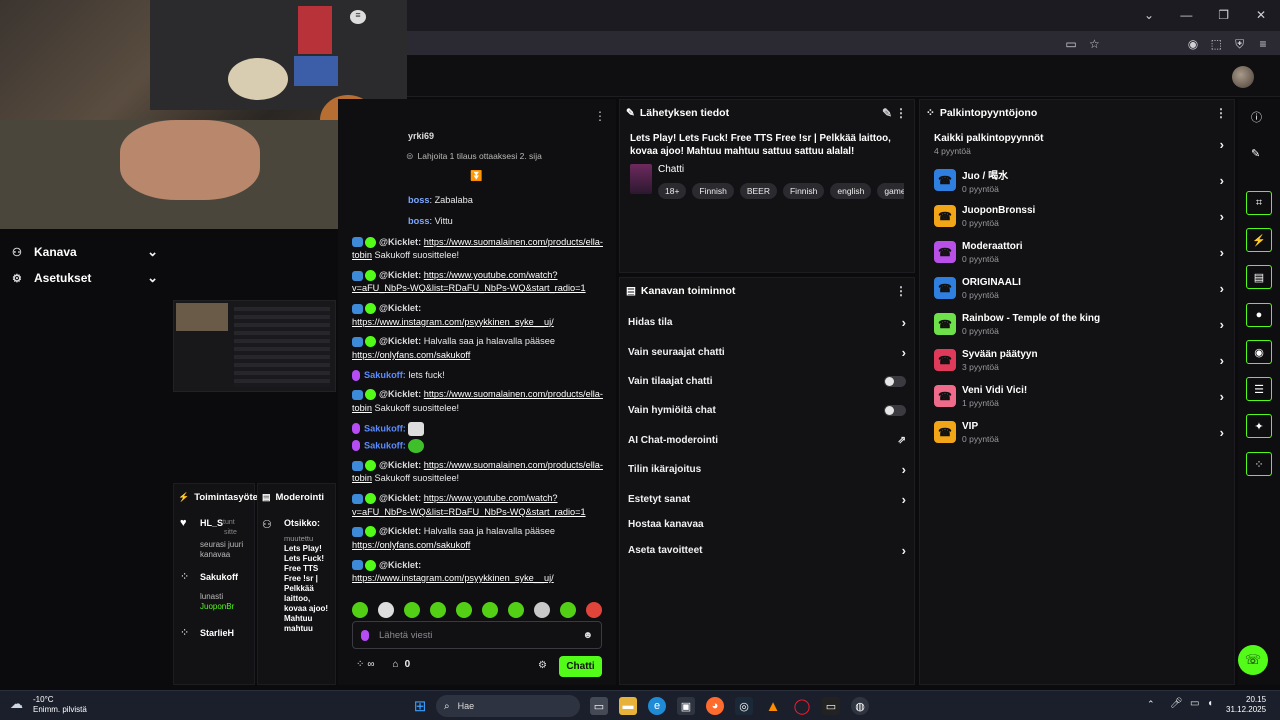 This screenshot has width=1280, height=720. What do you see at coordinates (895, 381) in the screenshot?
I see `subscribers-only-toggle` at bounding box center [895, 381].